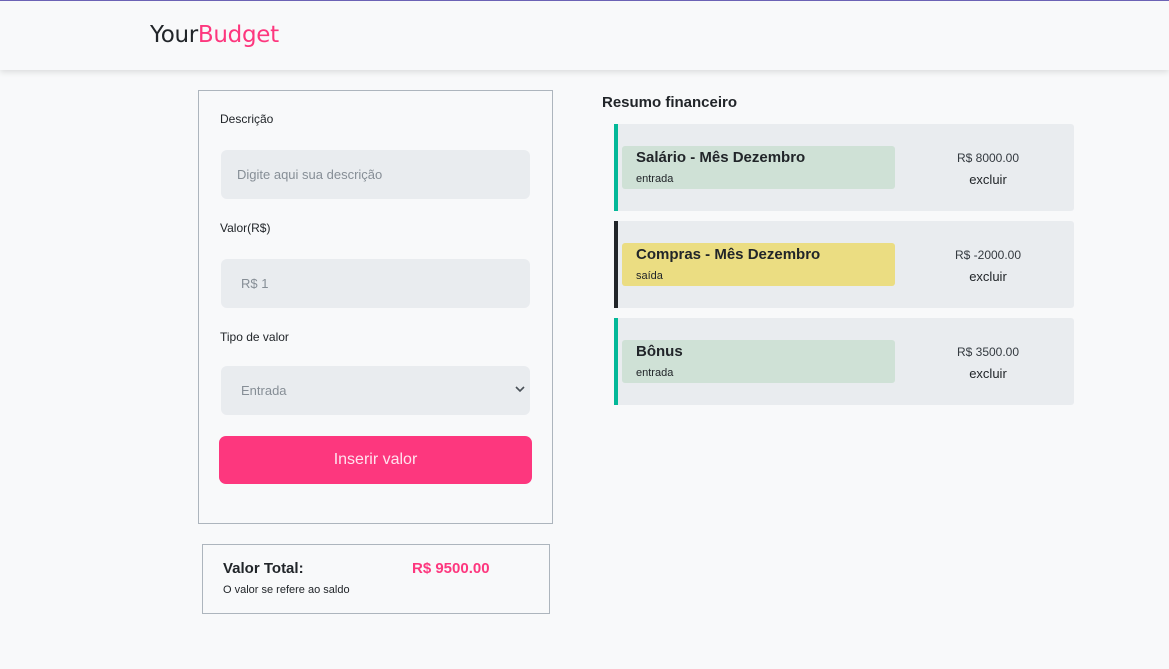  I want to click on description-input: Digite aqui sua descrição, so click(375, 174).